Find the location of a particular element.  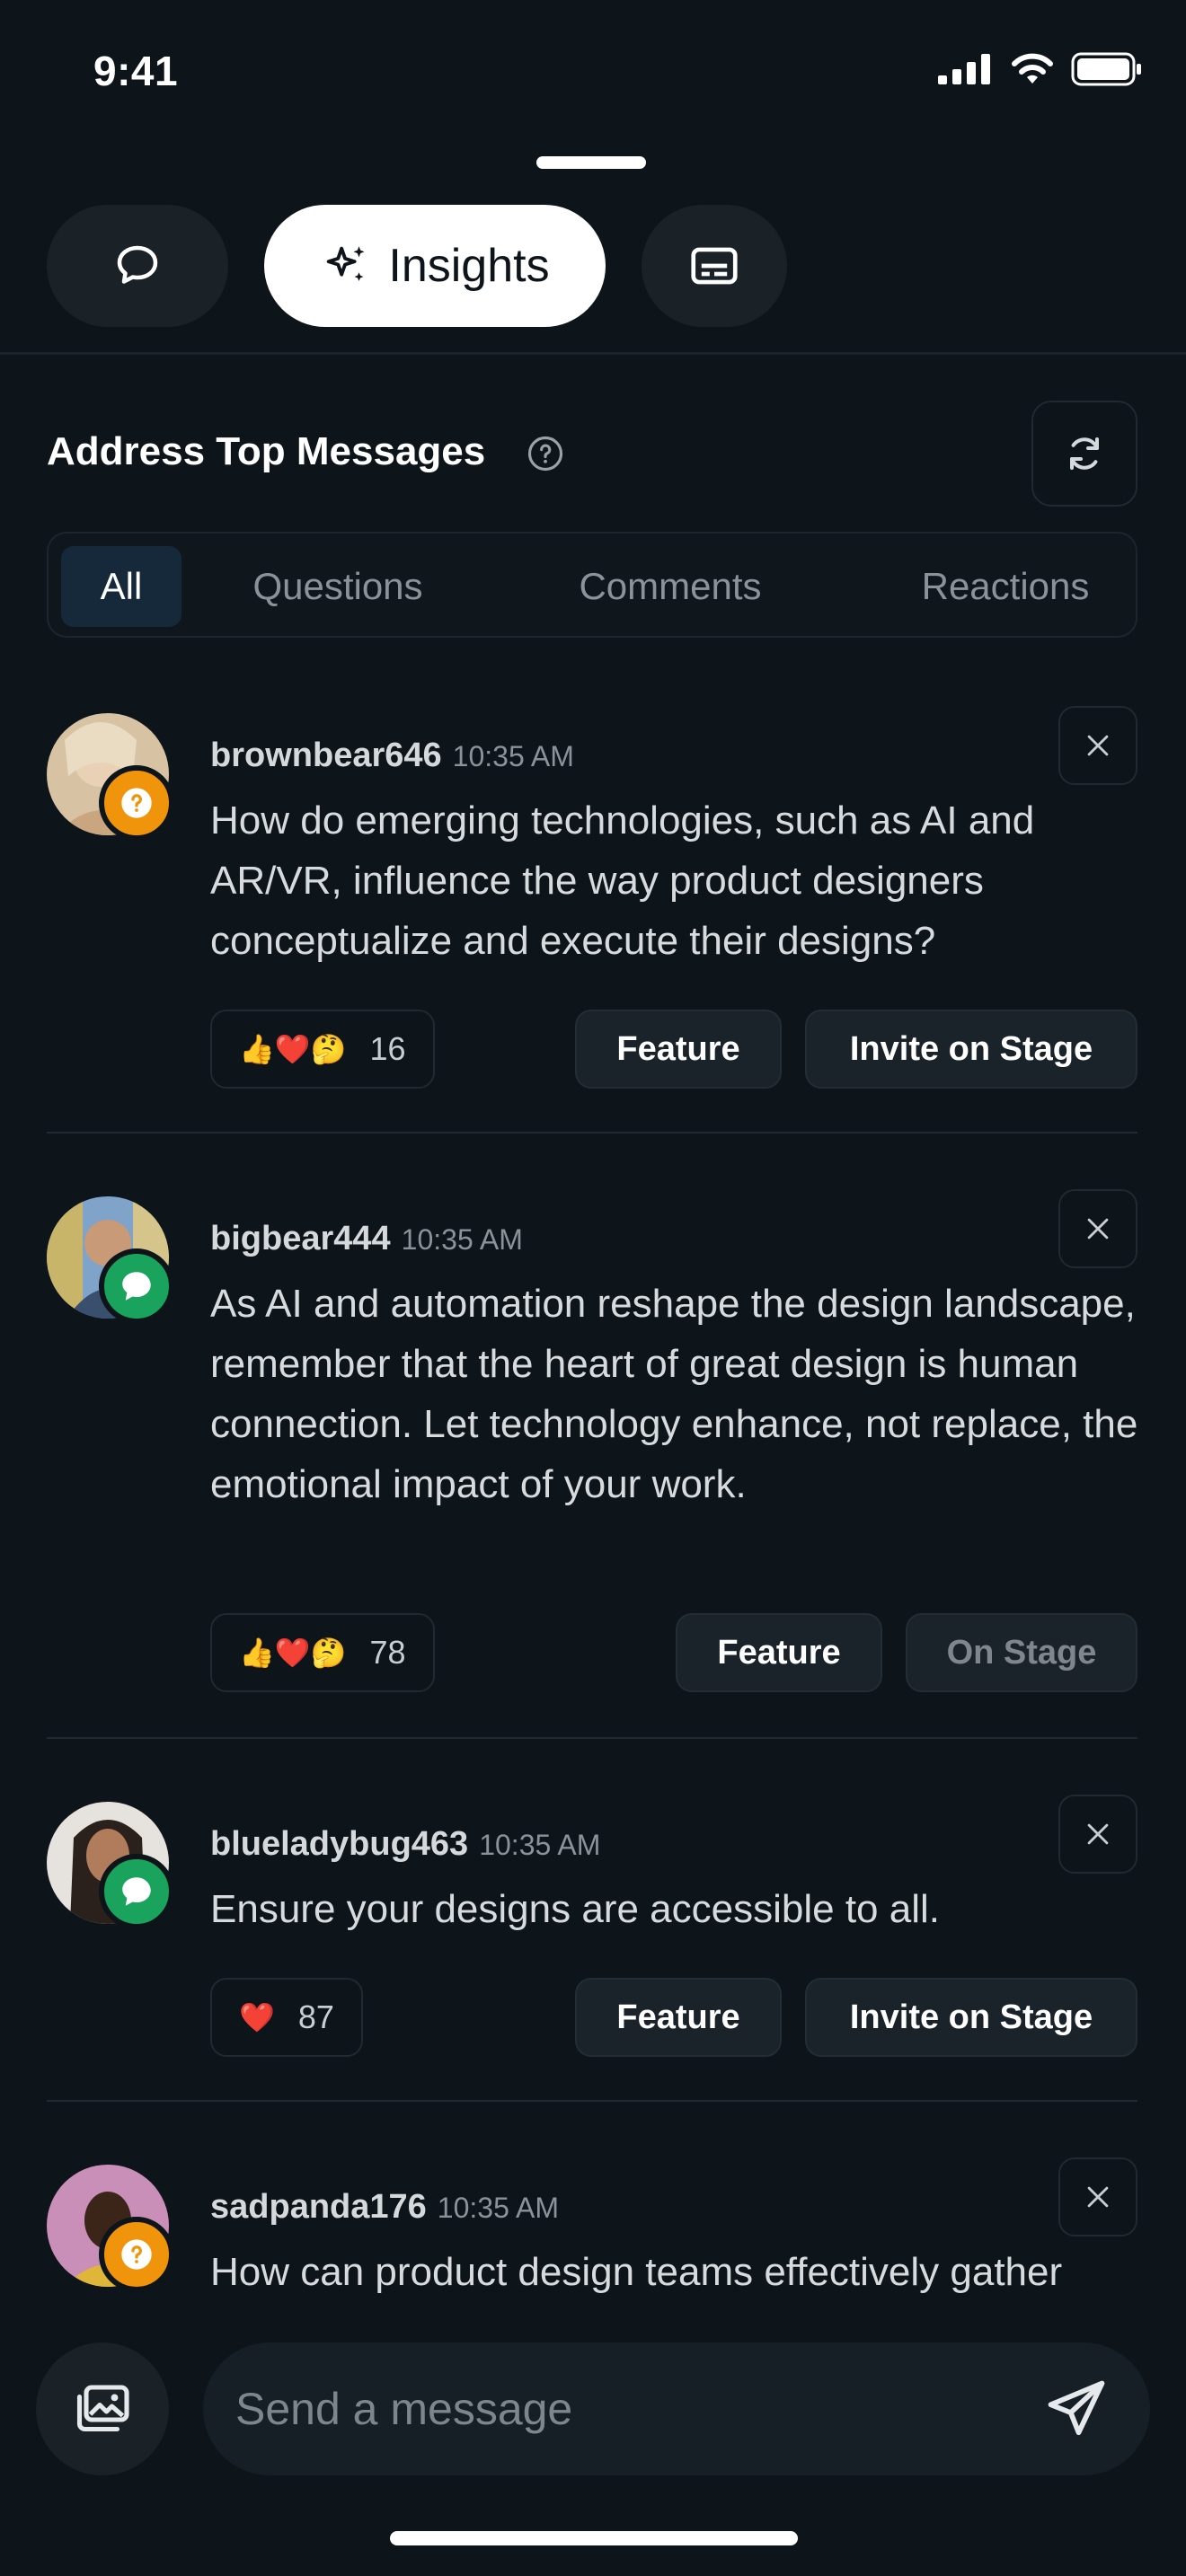

message-username: bigbear444 is located at coordinates (300, 1238).